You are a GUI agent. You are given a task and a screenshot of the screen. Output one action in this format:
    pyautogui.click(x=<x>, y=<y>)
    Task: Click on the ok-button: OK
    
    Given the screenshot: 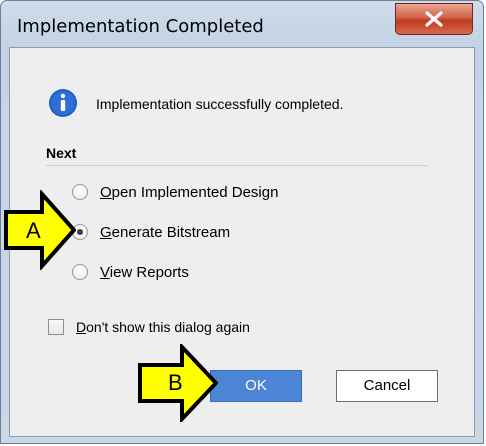 What is the action you would take?
    pyautogui.click(x=256, y=386)
    